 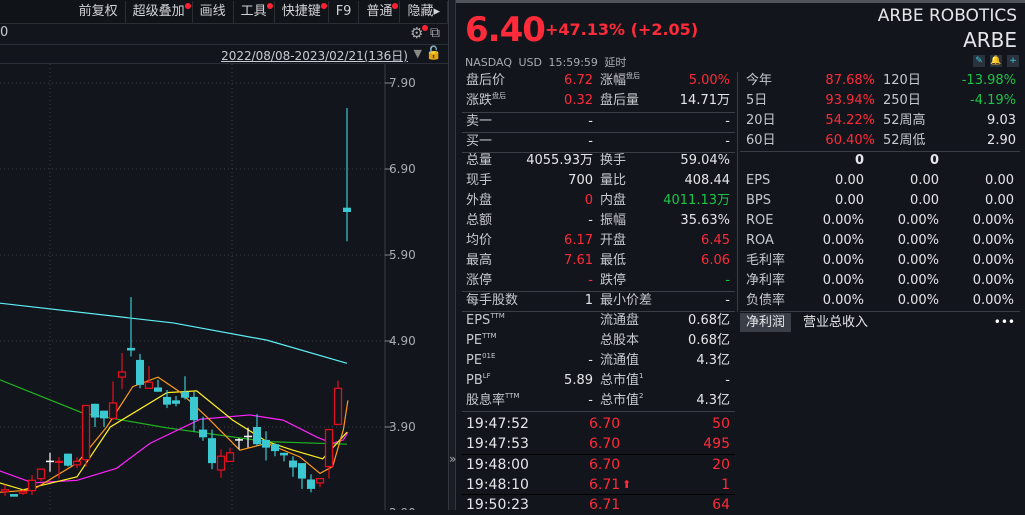 I want to click on add-plus-icon: +, so click(x=1013, y=61).